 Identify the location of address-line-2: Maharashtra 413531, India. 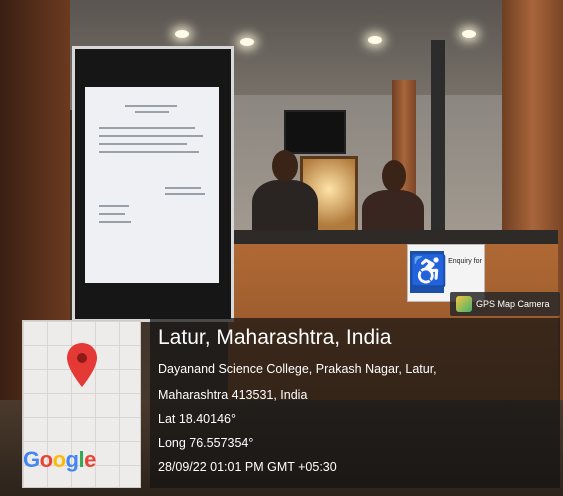
(233, 395).